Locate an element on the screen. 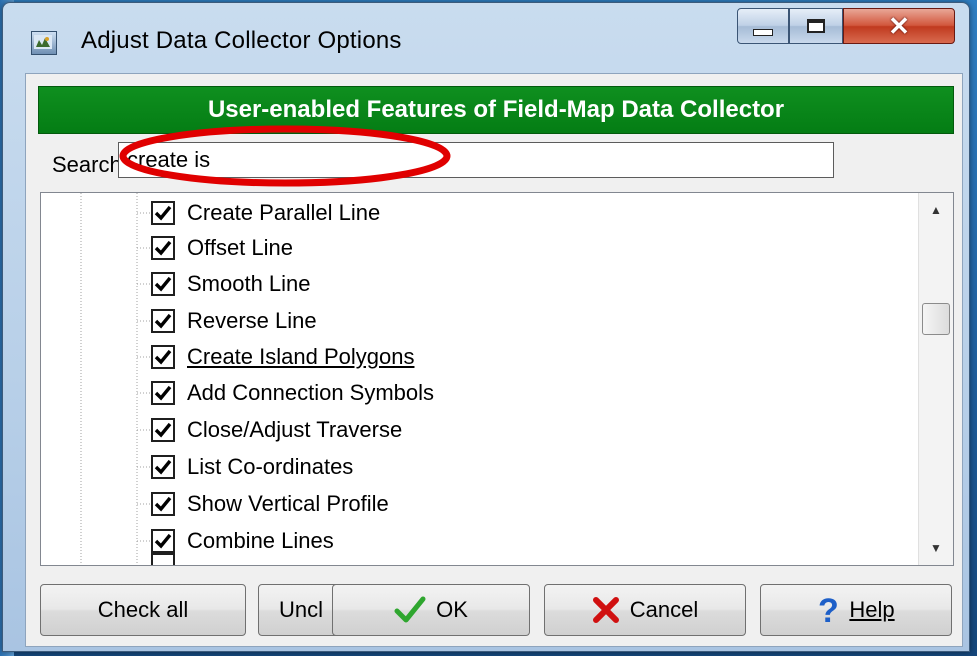 This screenshot has height=656, width=977. scroll-up-arrow-icon: ▲ is located at coordinates (936, 210).